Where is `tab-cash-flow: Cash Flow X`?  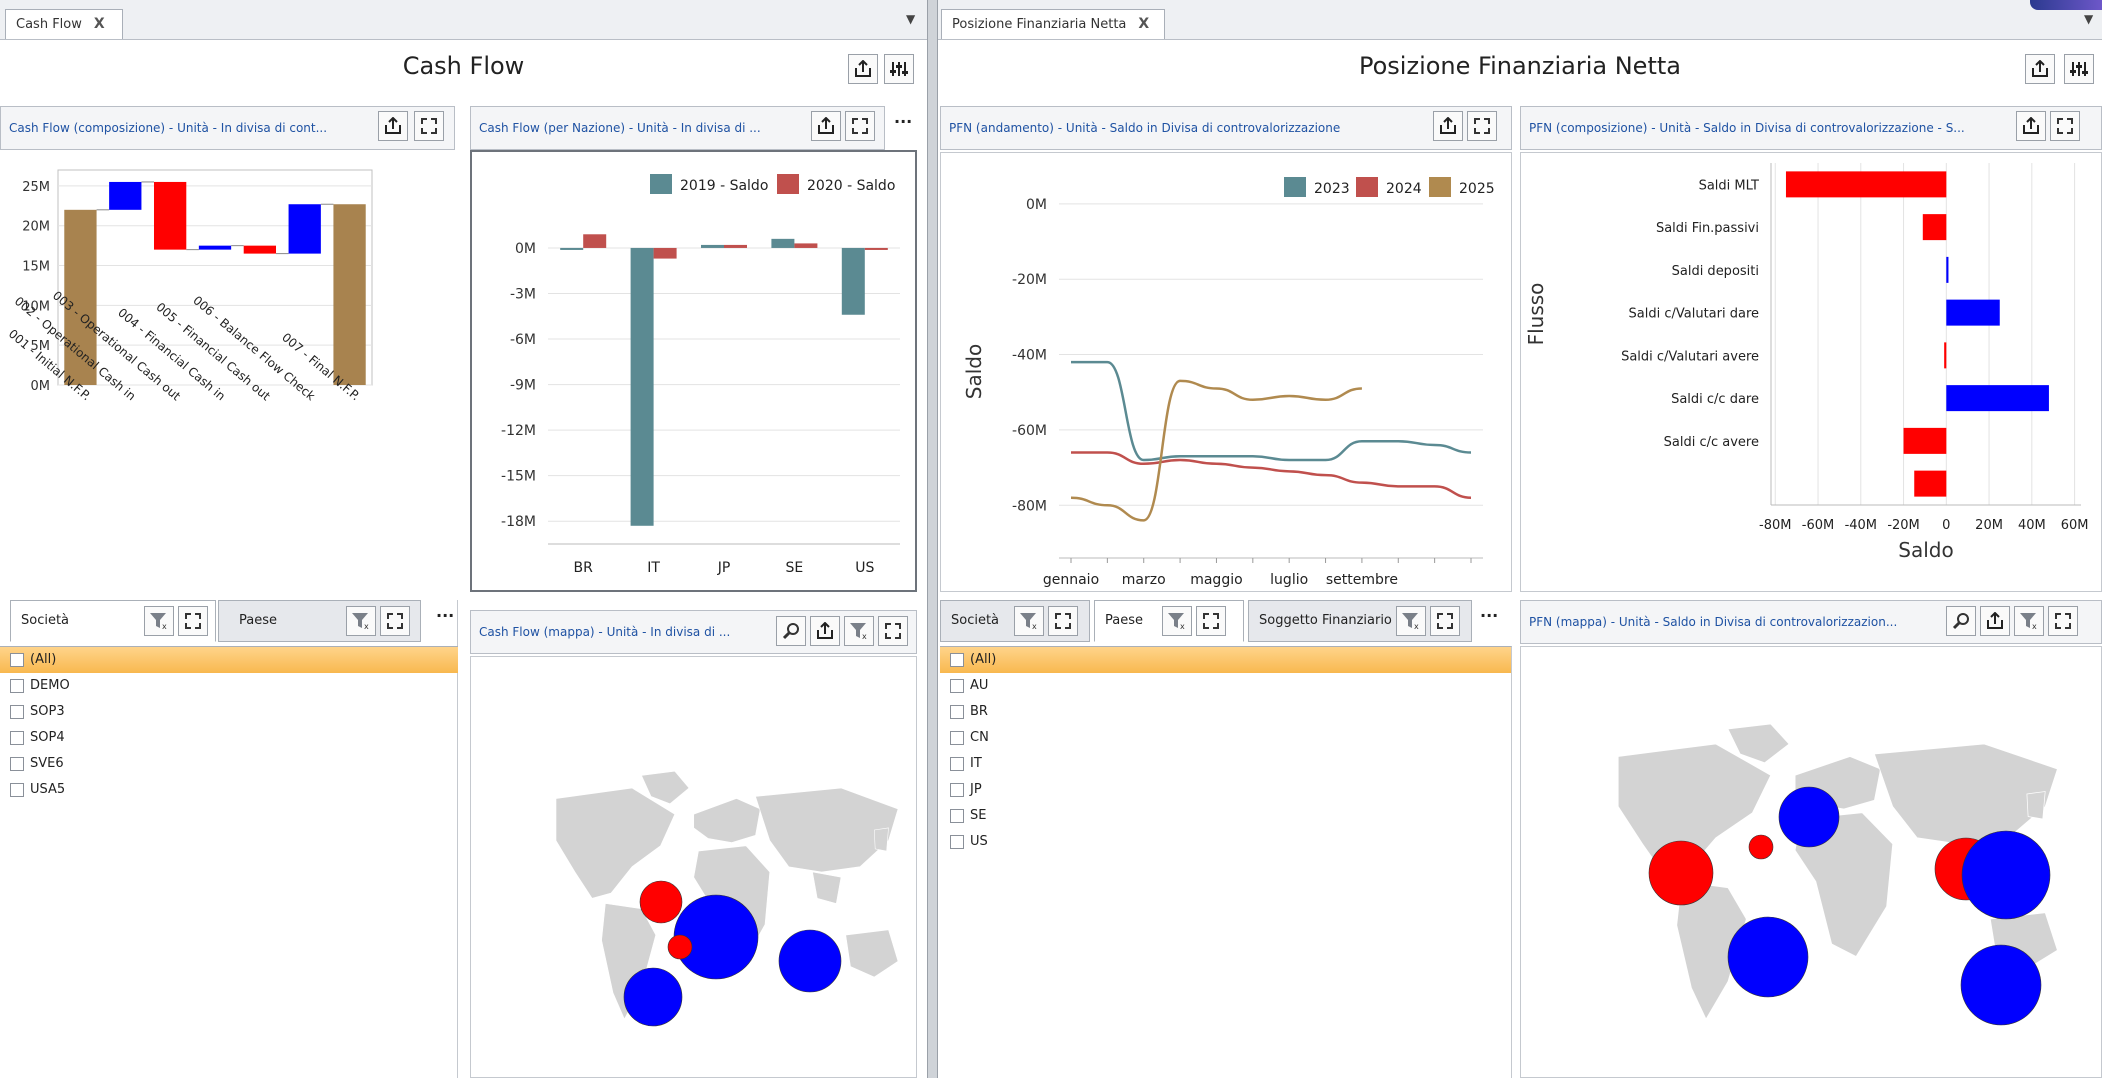 tab-cash-flow: Cash Flow X is located at coordinates (64, 24).